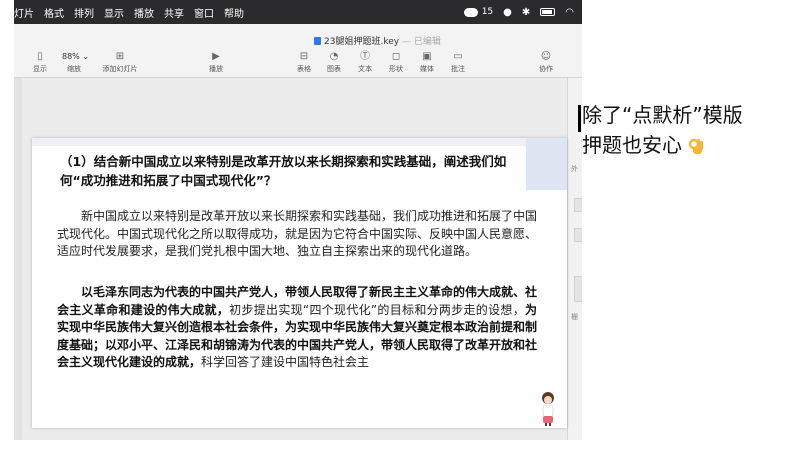 Image resolution: width=800 pixels, height=450 pixels. I want to click on normal-text-1: 初步提出实现“四个现代化”的目标和分两步走的设想，, so click(377, 309).